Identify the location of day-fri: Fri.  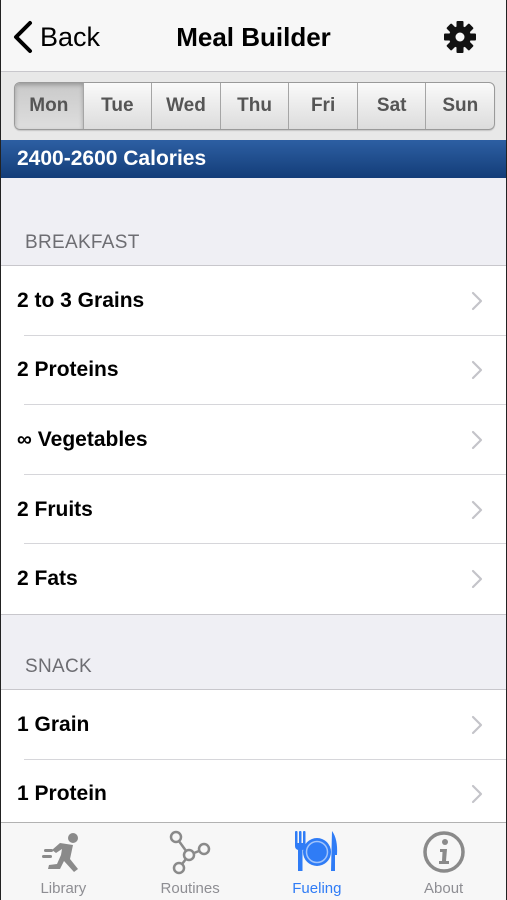
(323, 106).